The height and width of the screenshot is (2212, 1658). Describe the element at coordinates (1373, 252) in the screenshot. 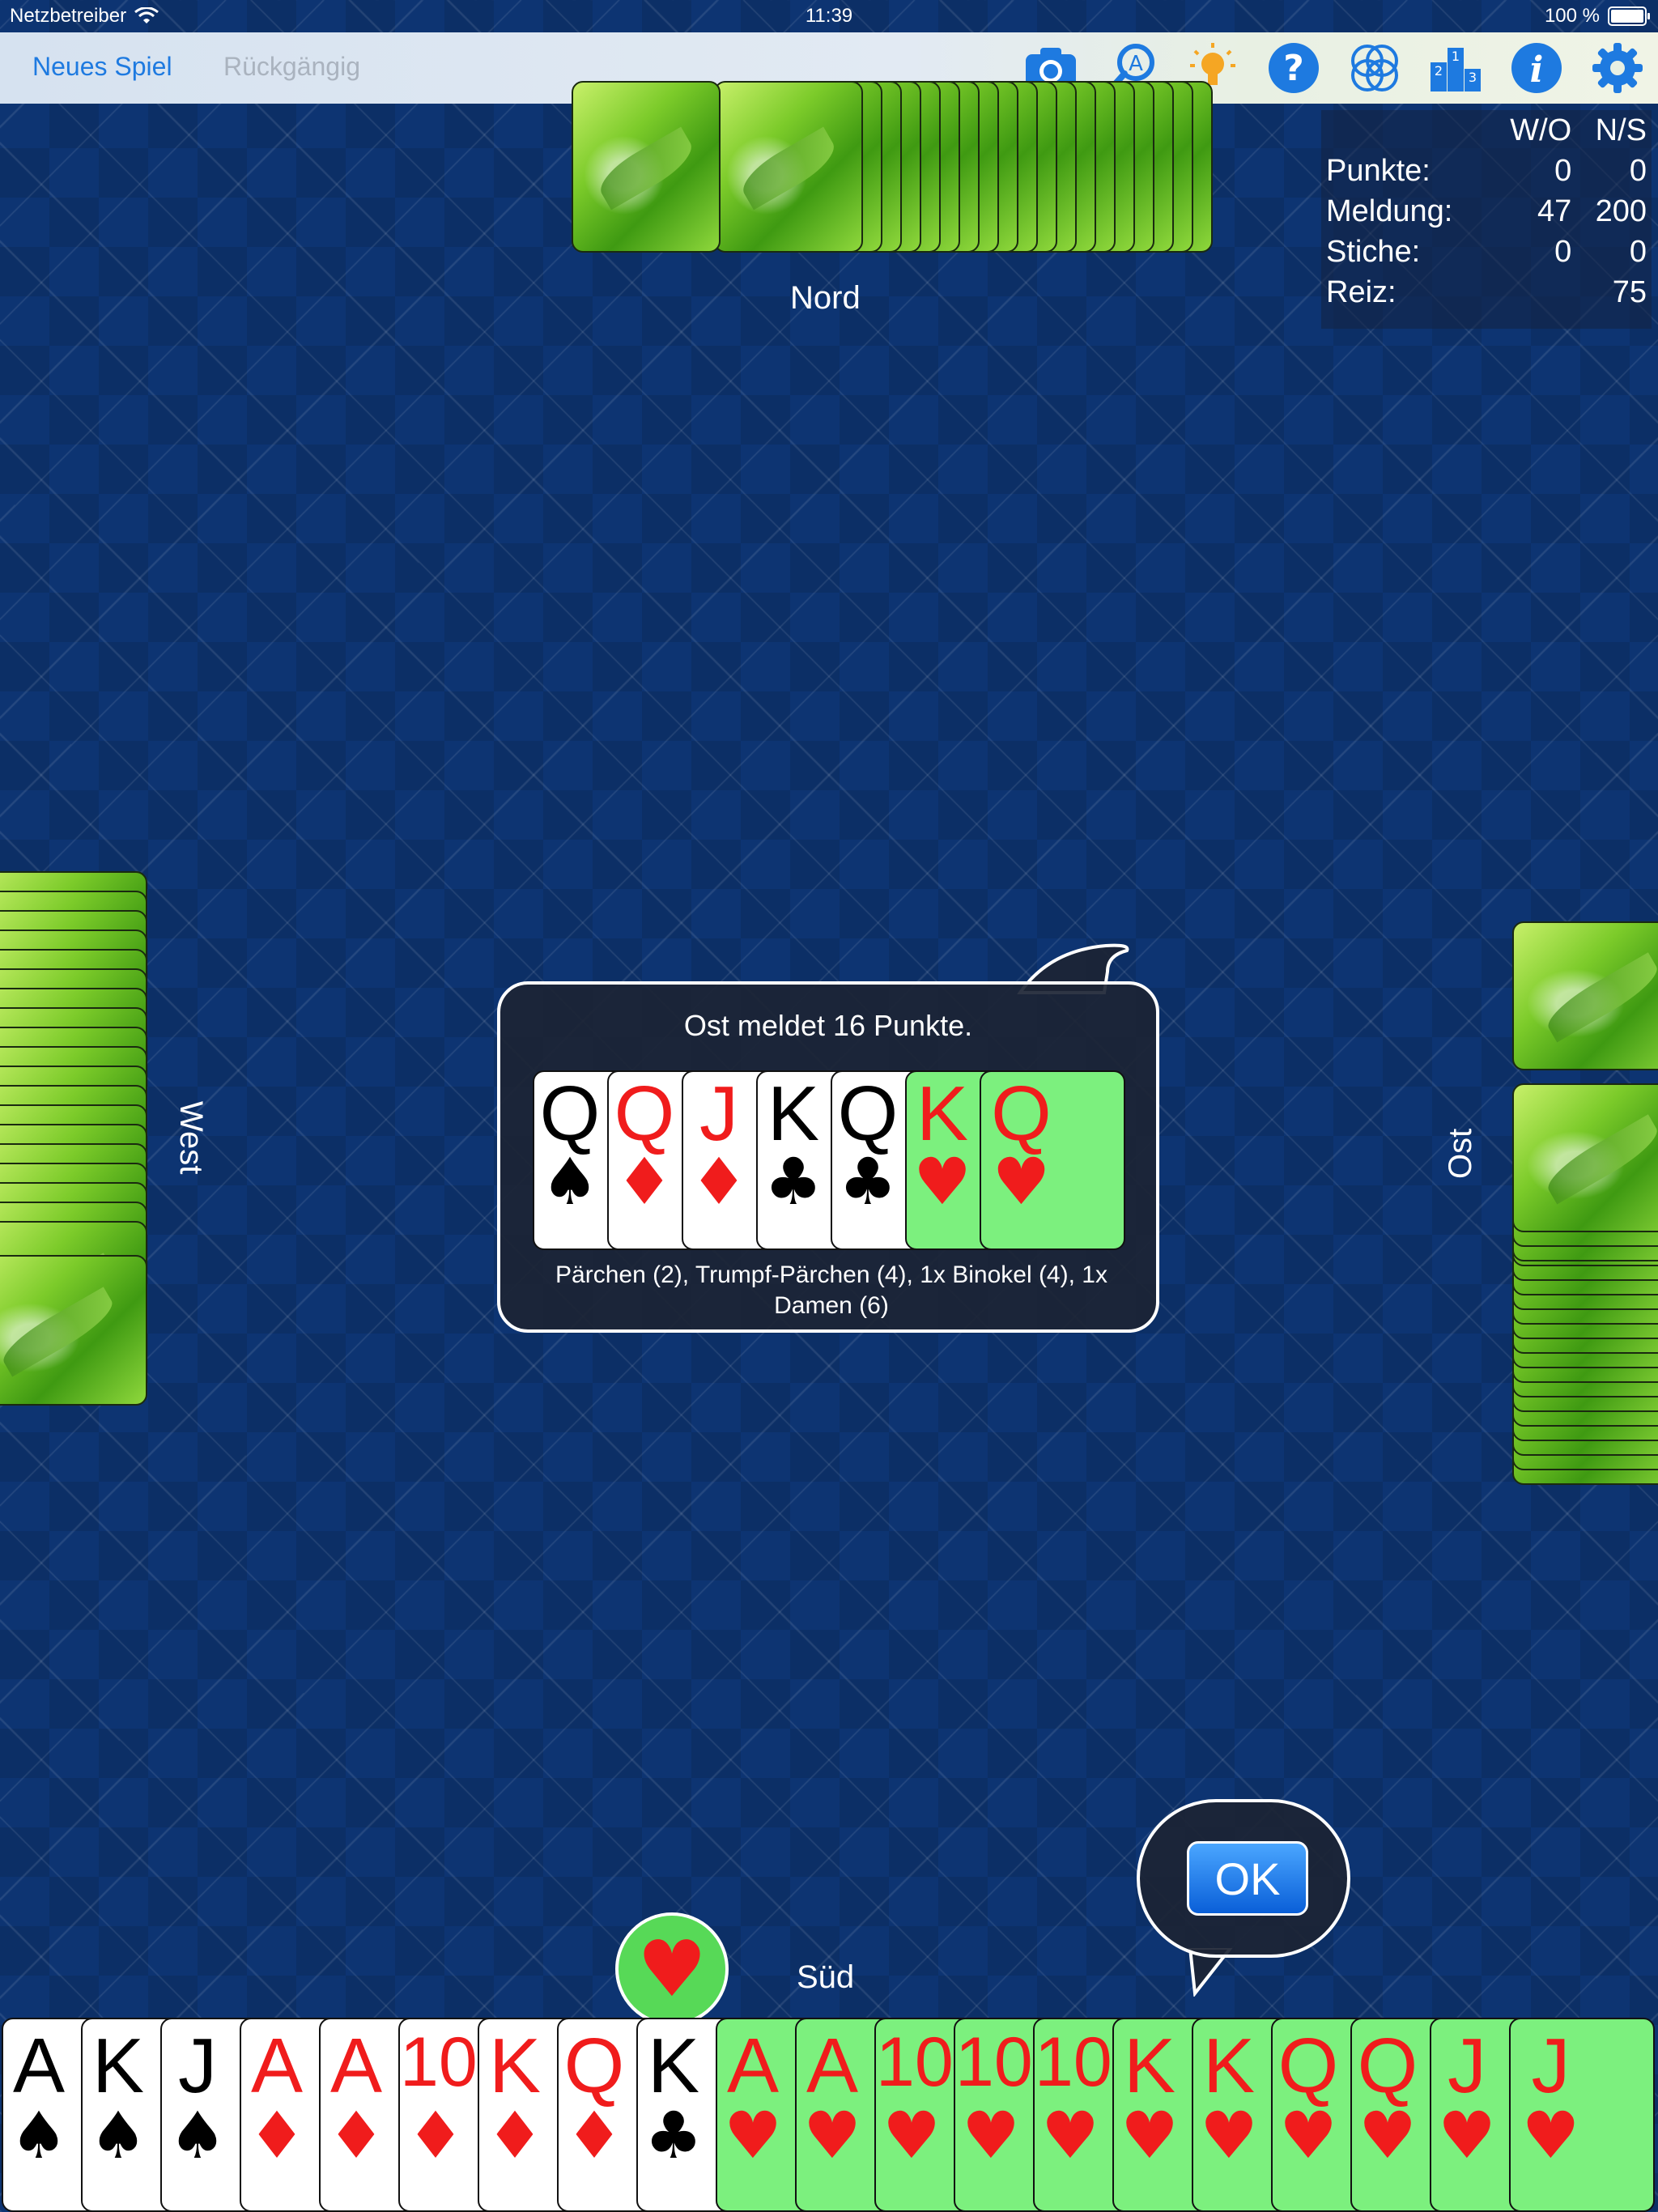

I see `score-label: Stiche:` at that location.